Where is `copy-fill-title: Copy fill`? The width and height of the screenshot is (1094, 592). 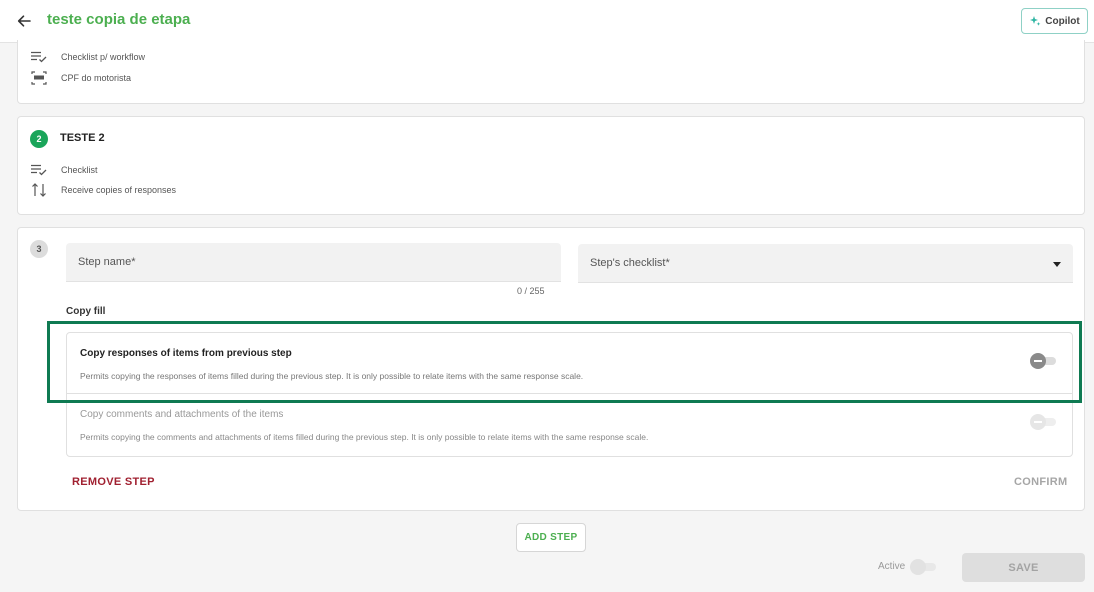
copy-fill-title: Copy fill is located at coordinates (86, 311).